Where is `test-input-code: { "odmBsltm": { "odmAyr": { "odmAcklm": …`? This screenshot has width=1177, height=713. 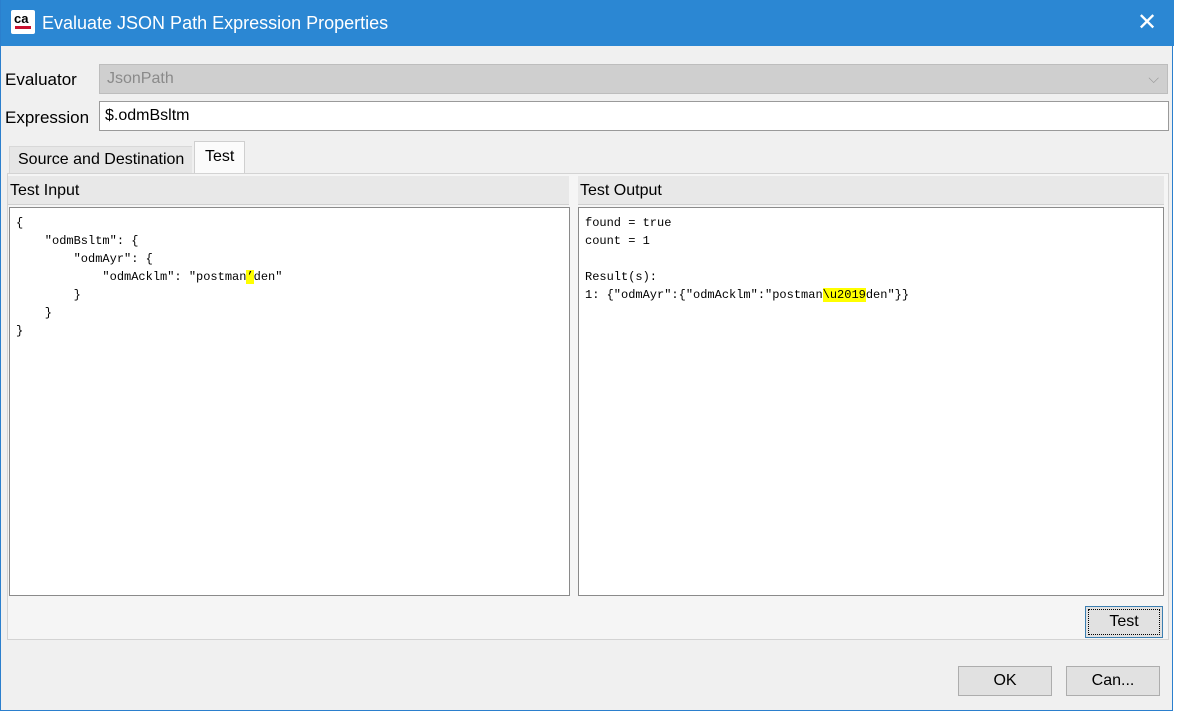
test-input-code: { "odmBsltm": { "odmAyr": { "odmAcklm": … is located at coordinates (149, 277).